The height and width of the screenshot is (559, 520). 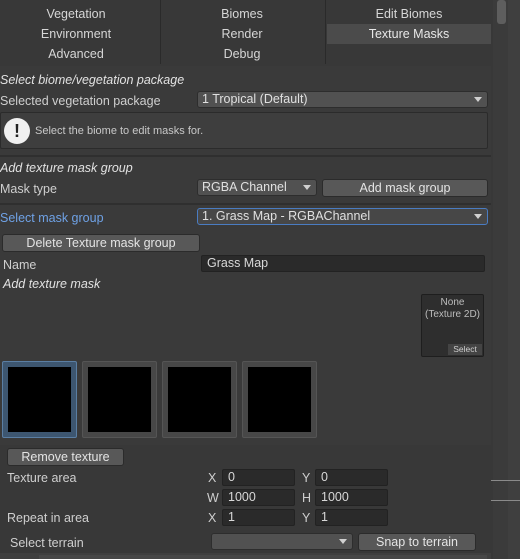 I want to click on mask-group-dropdown: 1. Grass Map - RGBAChannel, so click(x=342, y=216).